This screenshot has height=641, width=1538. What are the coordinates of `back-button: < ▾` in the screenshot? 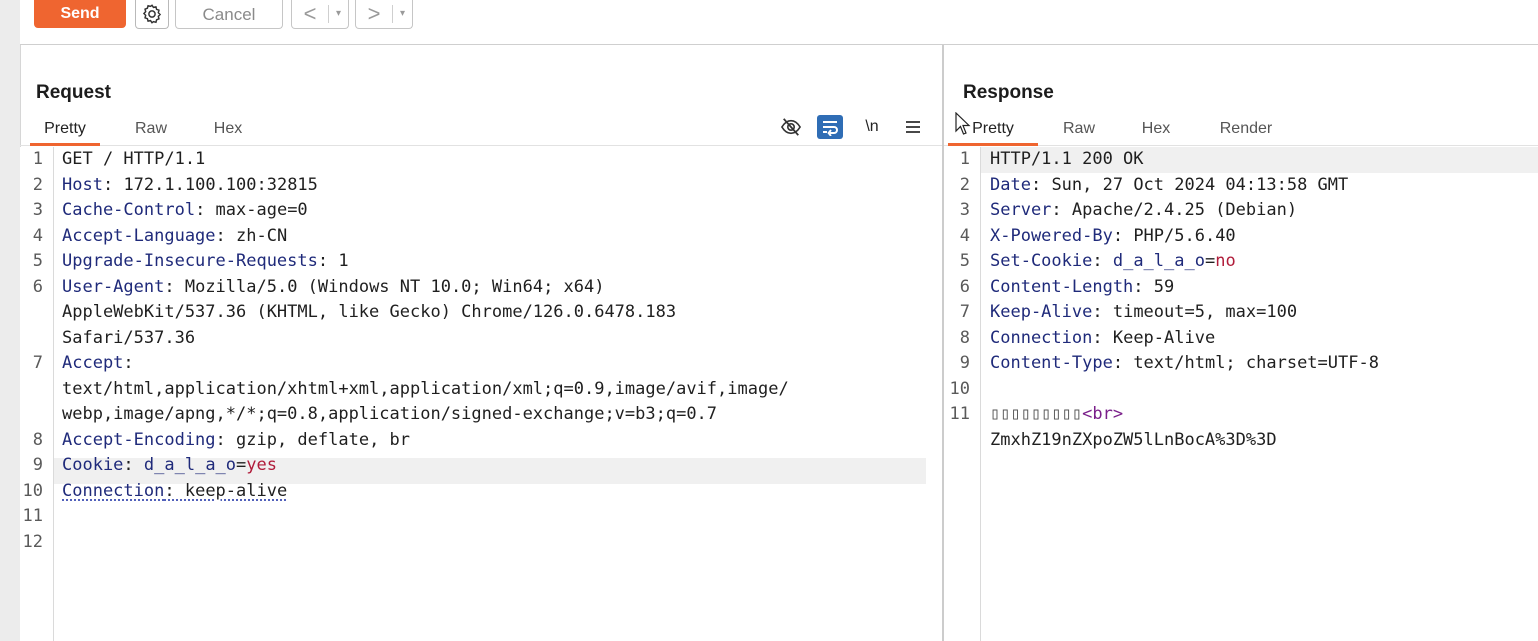 It's located at (320, 14).